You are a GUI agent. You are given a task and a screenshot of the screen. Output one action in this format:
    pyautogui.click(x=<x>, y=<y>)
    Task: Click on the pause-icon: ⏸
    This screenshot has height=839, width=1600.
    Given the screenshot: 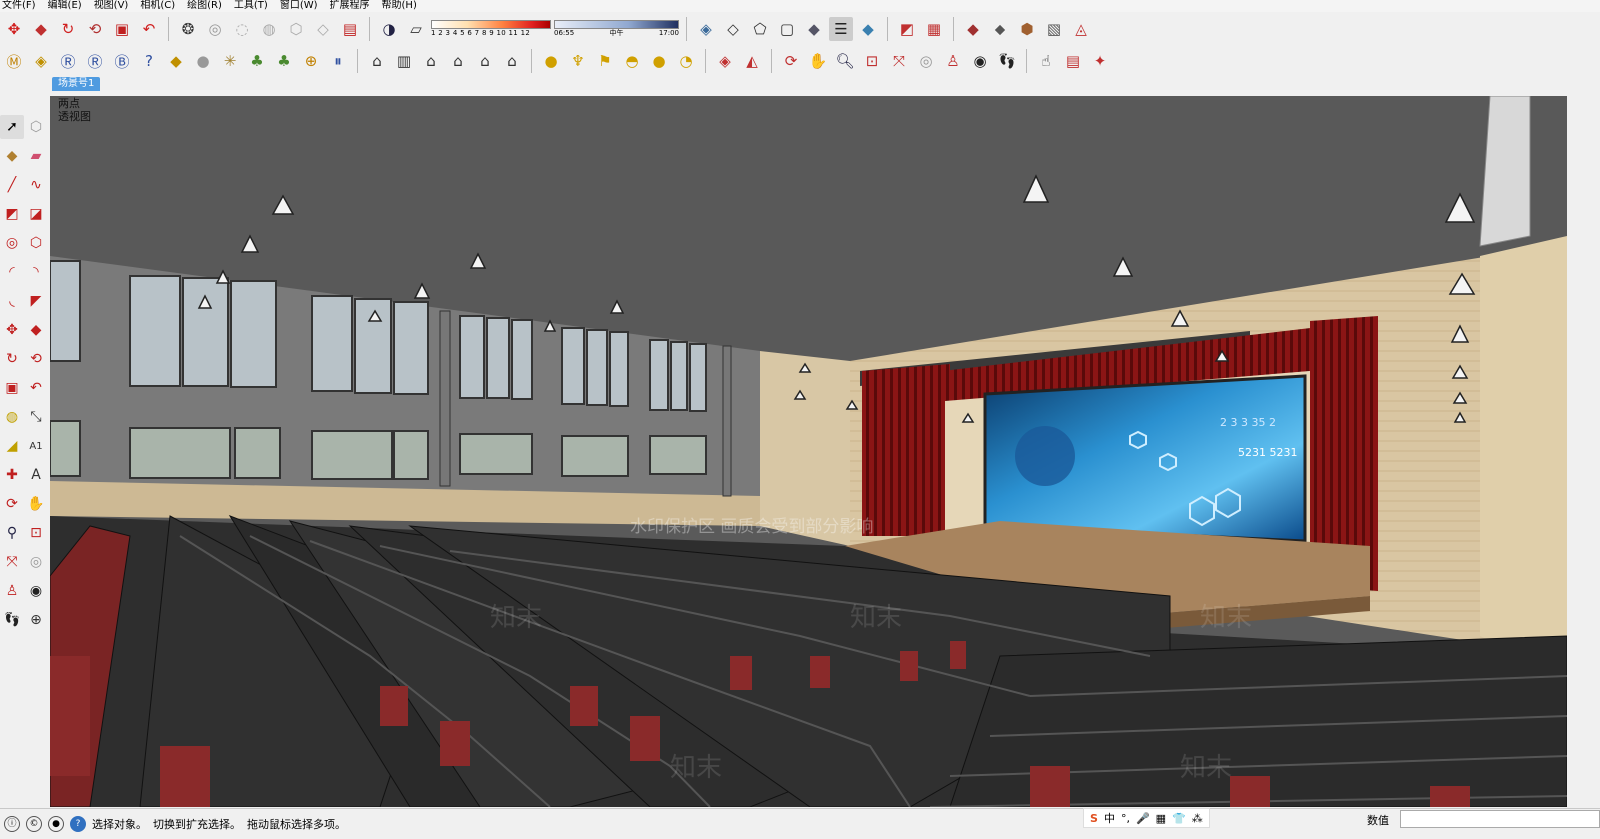 What is the action you would take?
    pyautogui.click(x=338, y=61)
    